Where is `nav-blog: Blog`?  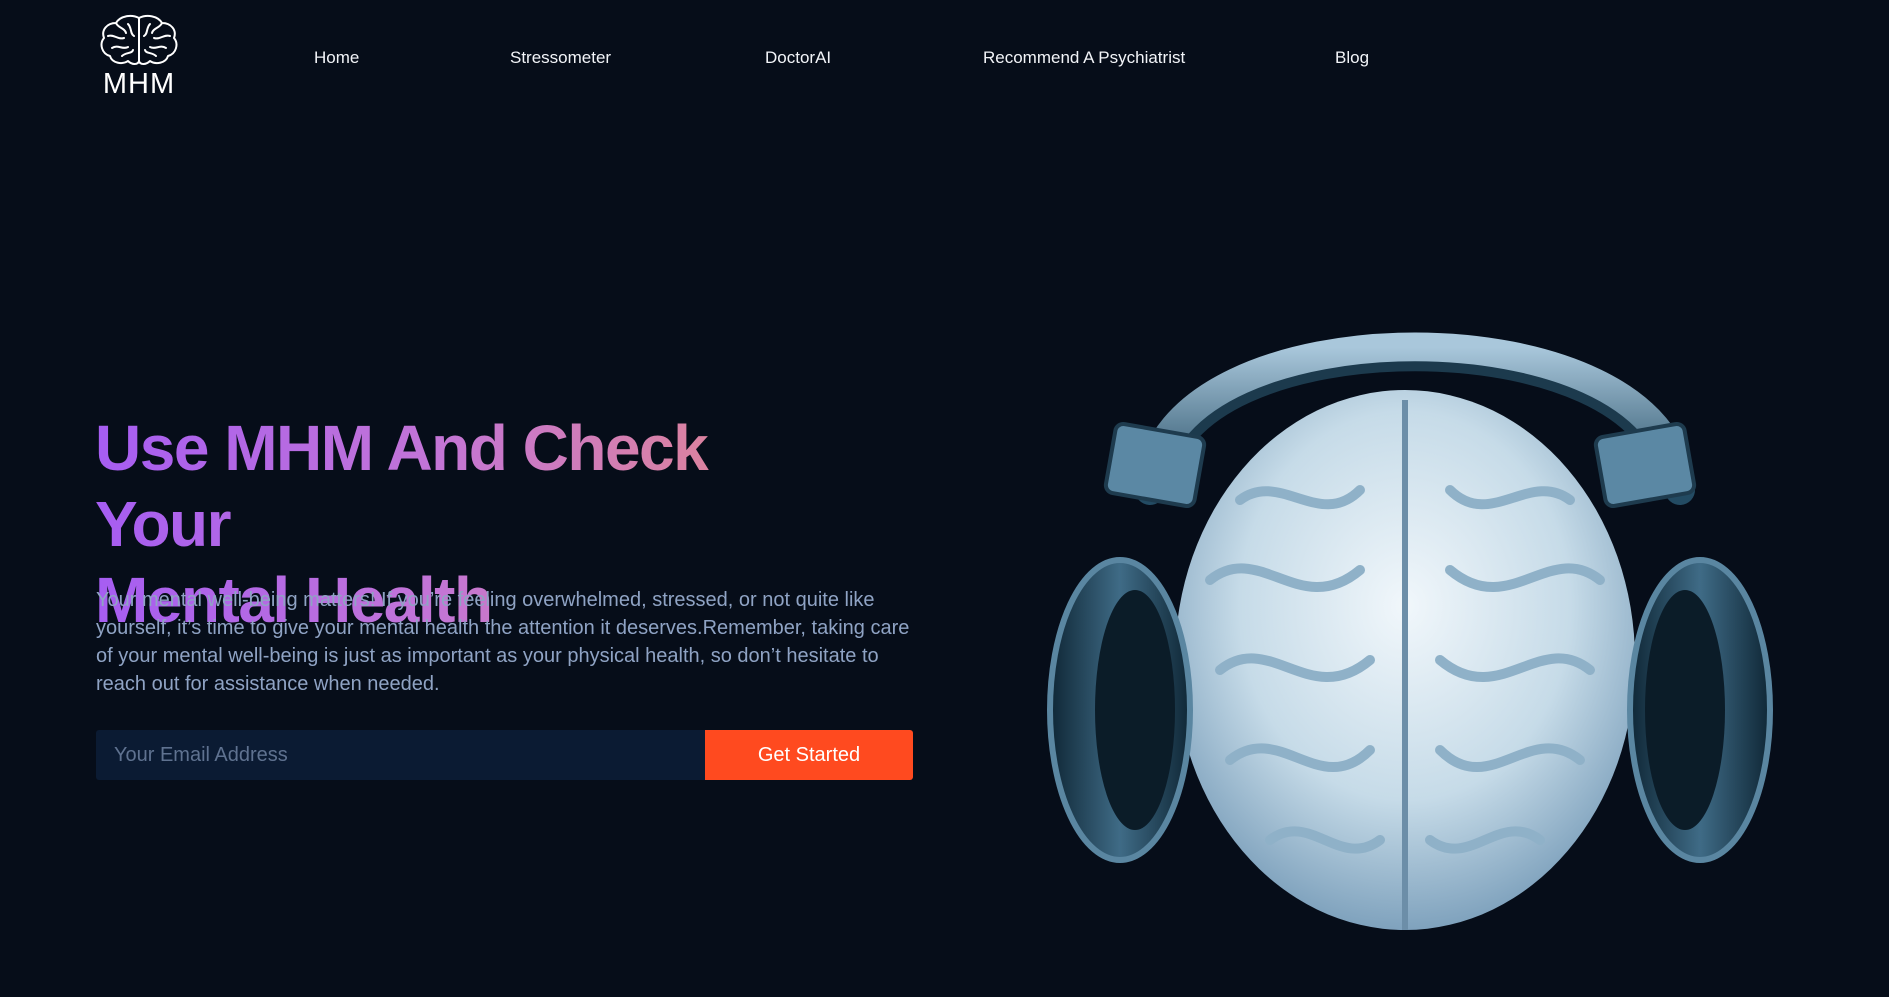
nav-blog: Blog is located at coordinates (1352, 58).